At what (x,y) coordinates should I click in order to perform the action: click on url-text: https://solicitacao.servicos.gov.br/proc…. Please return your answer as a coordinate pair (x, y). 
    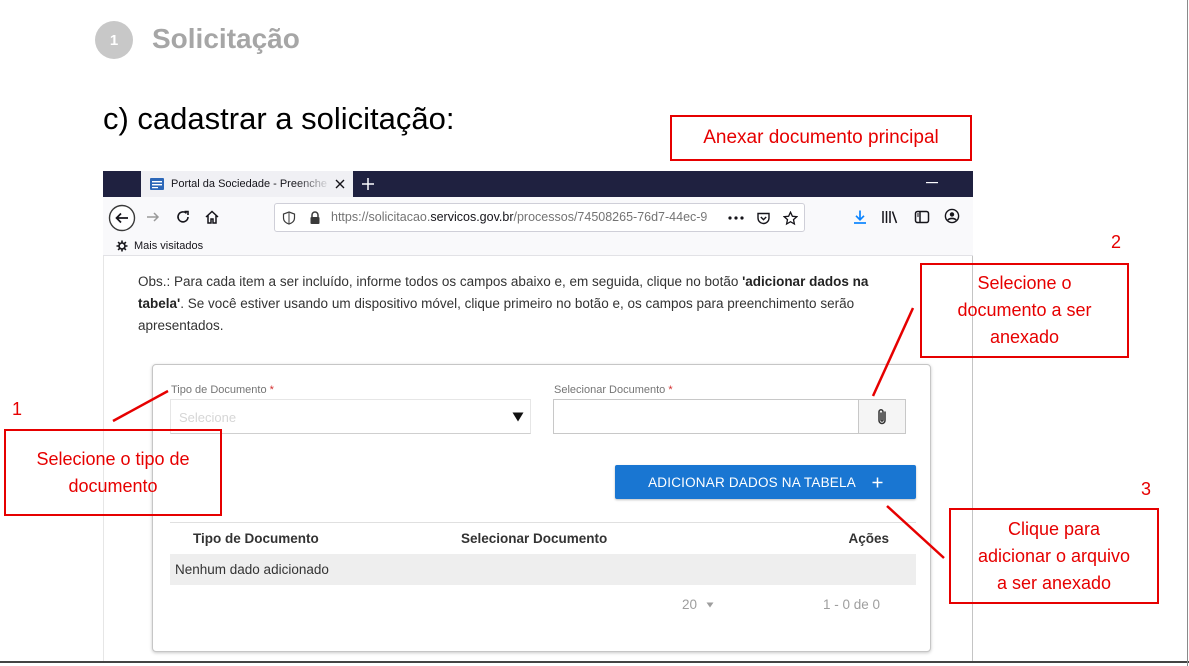
    Looking at the image, I should click on (529, 217).